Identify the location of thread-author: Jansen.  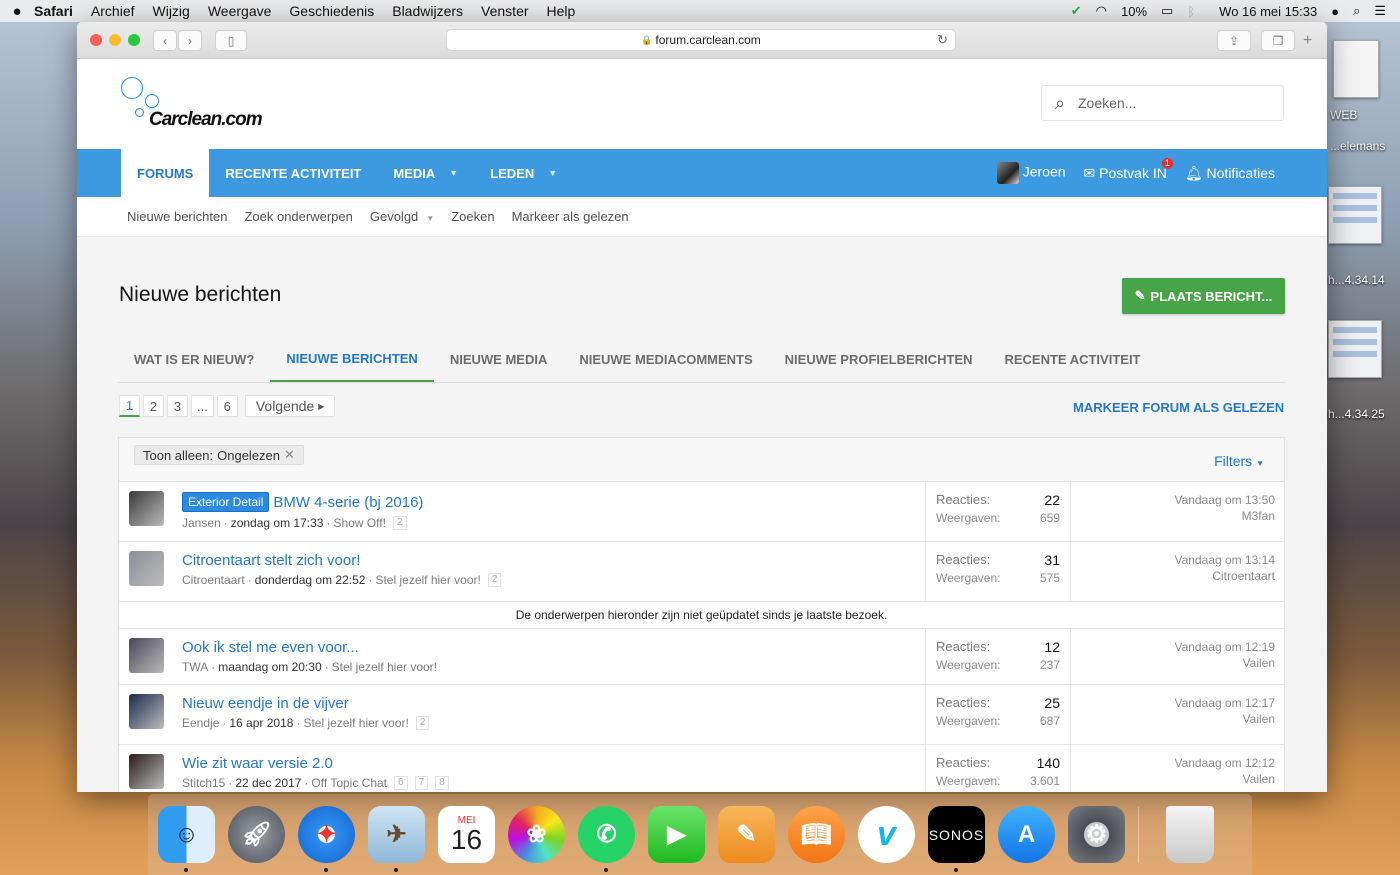
(201, 523).